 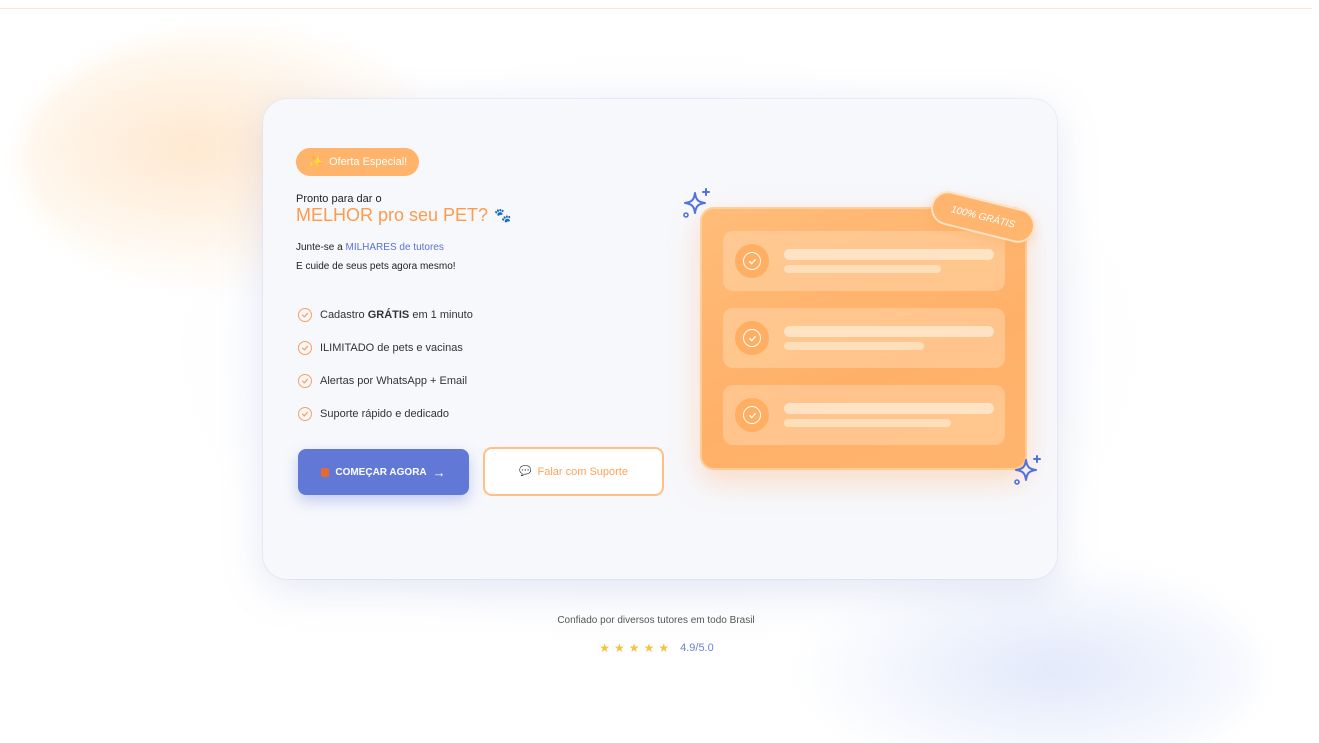 I want to click on feature-label: Suporte rápido e dedicado, so click(x=385, y=413).